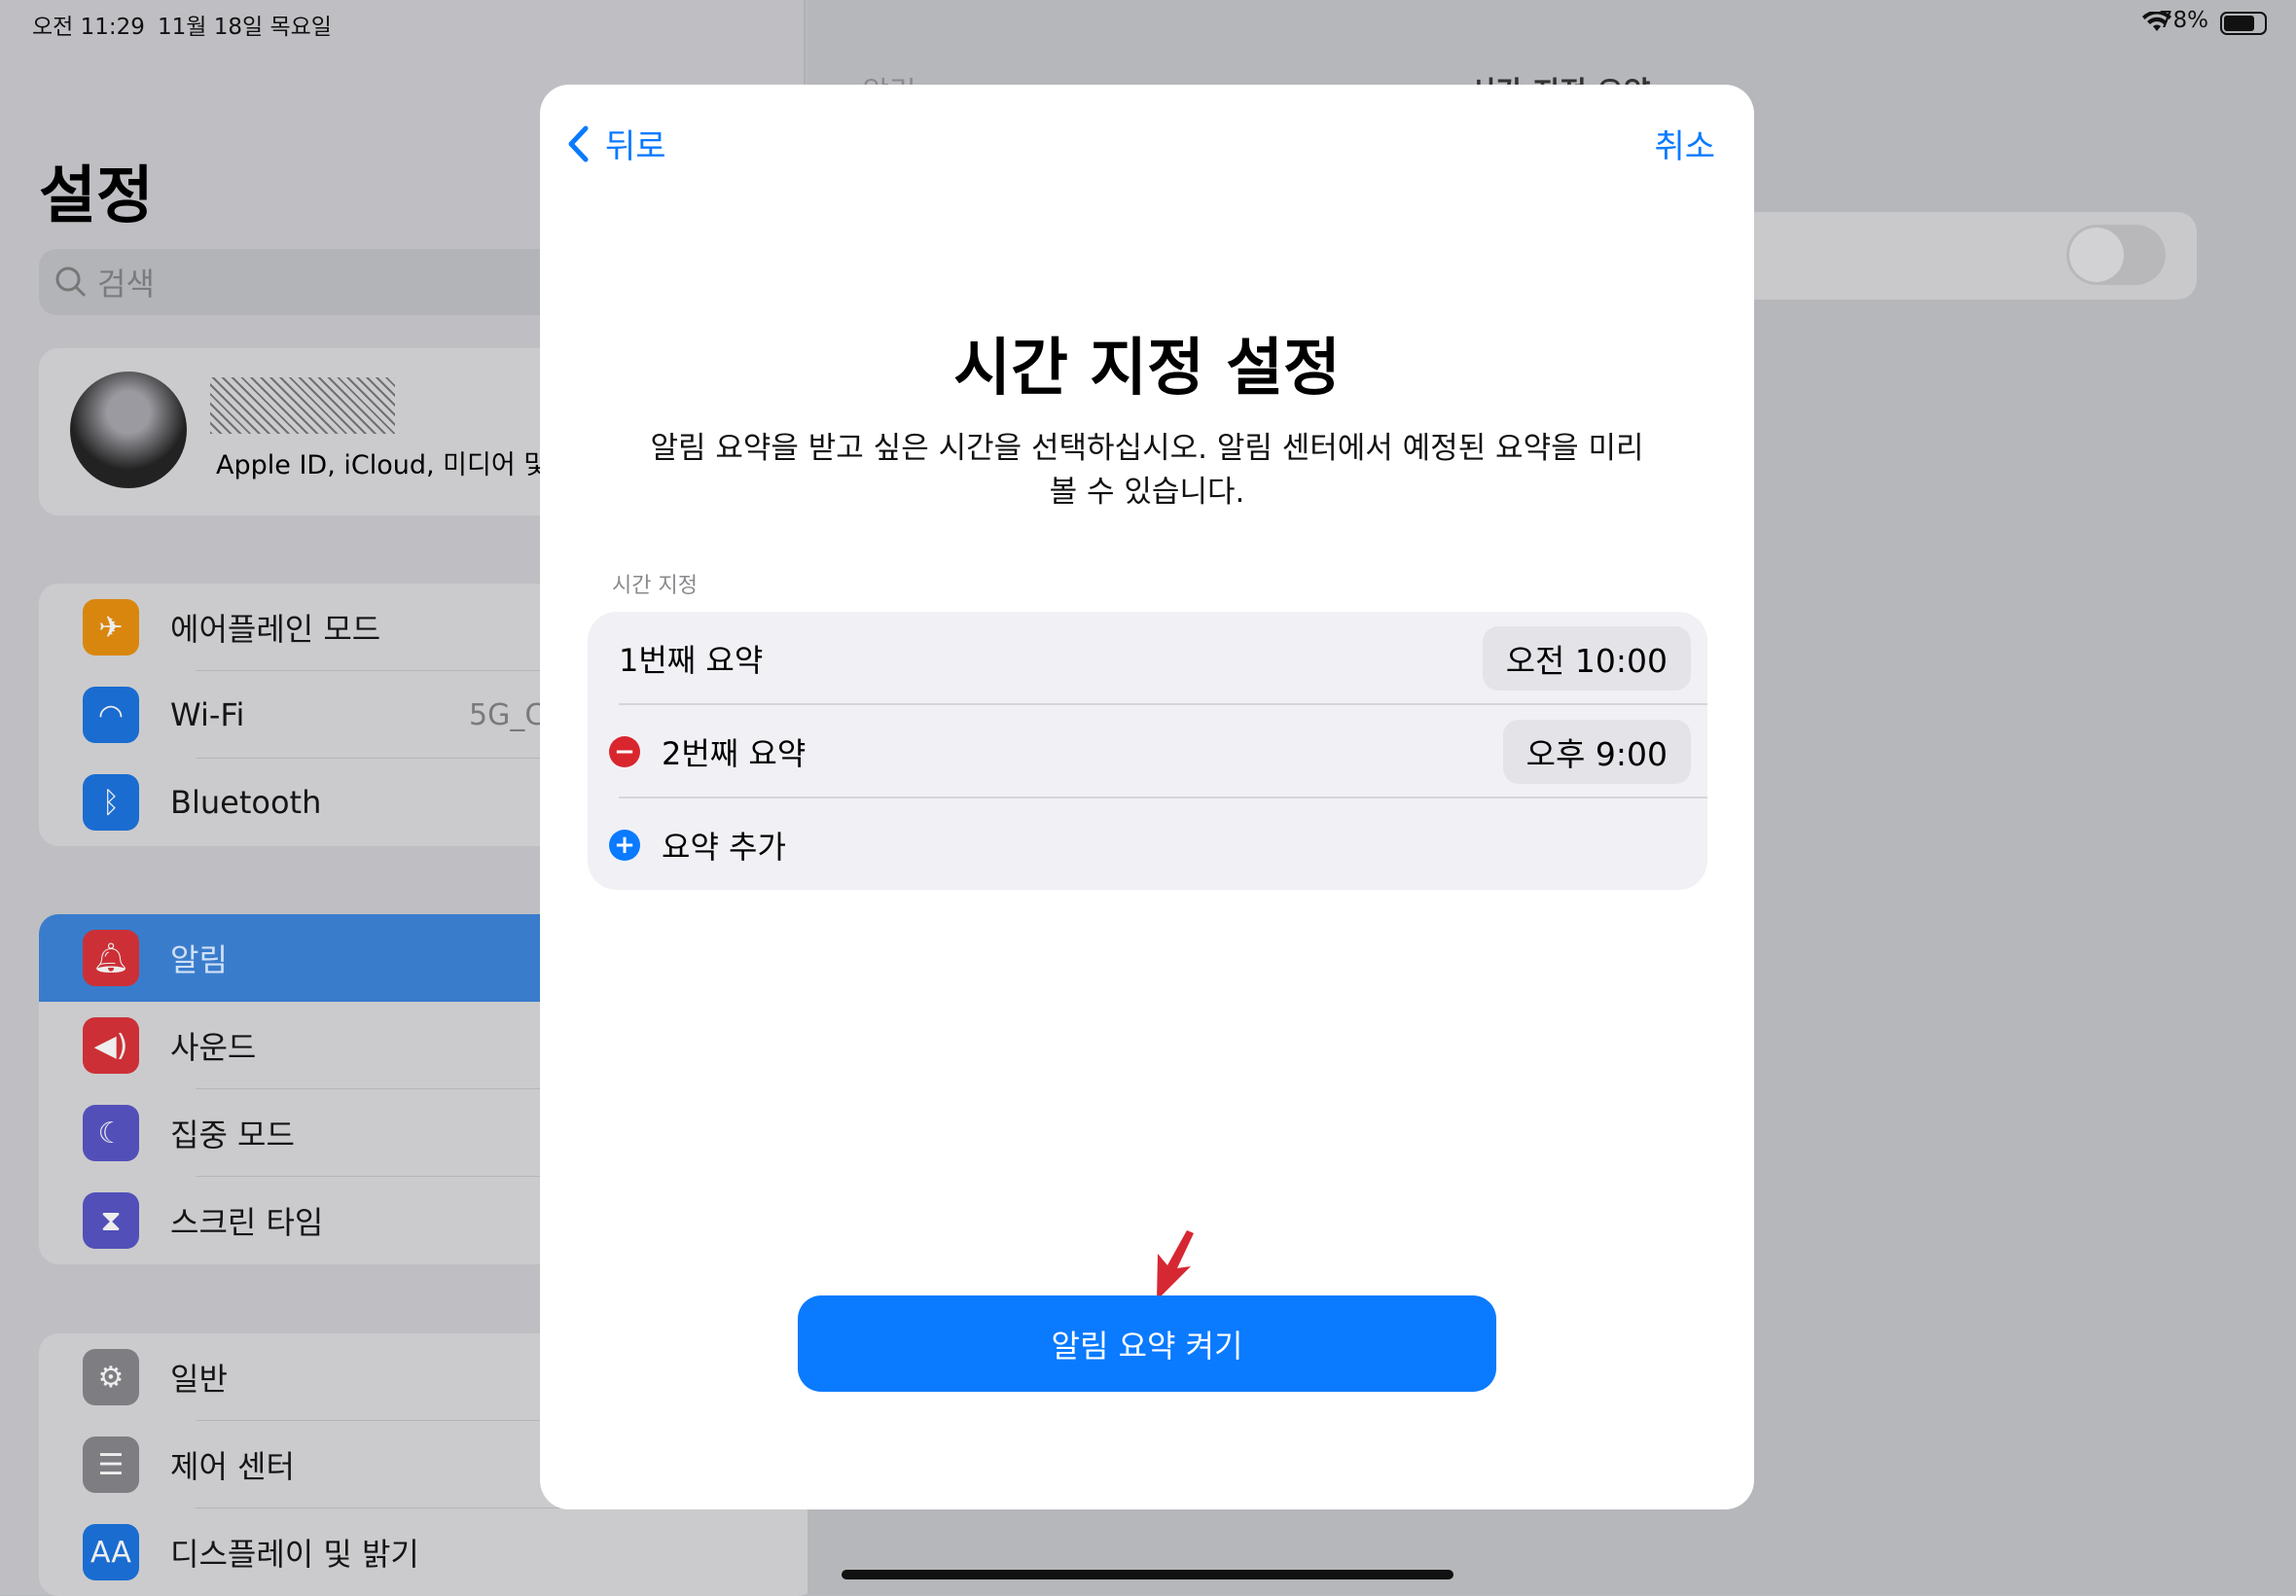  Describe the element at coordinates (1147, 1574) in the screenshot. I see `home-indicator` at that location.